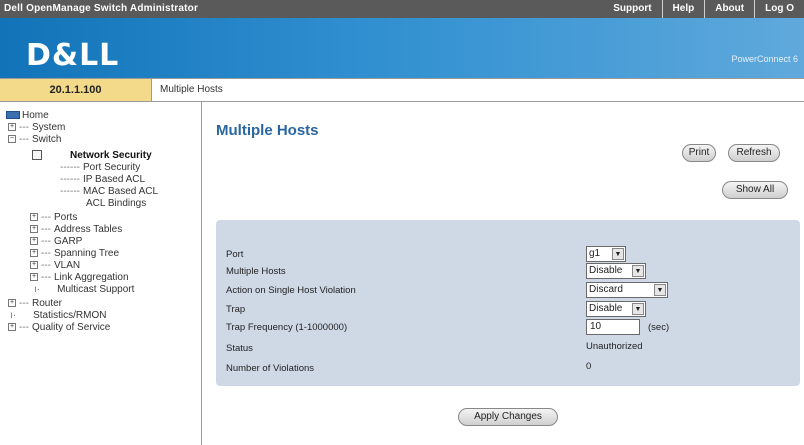 This screenshot has width=804, height=445. I want to click on dell-logo: D&LL, so click(73, 55).